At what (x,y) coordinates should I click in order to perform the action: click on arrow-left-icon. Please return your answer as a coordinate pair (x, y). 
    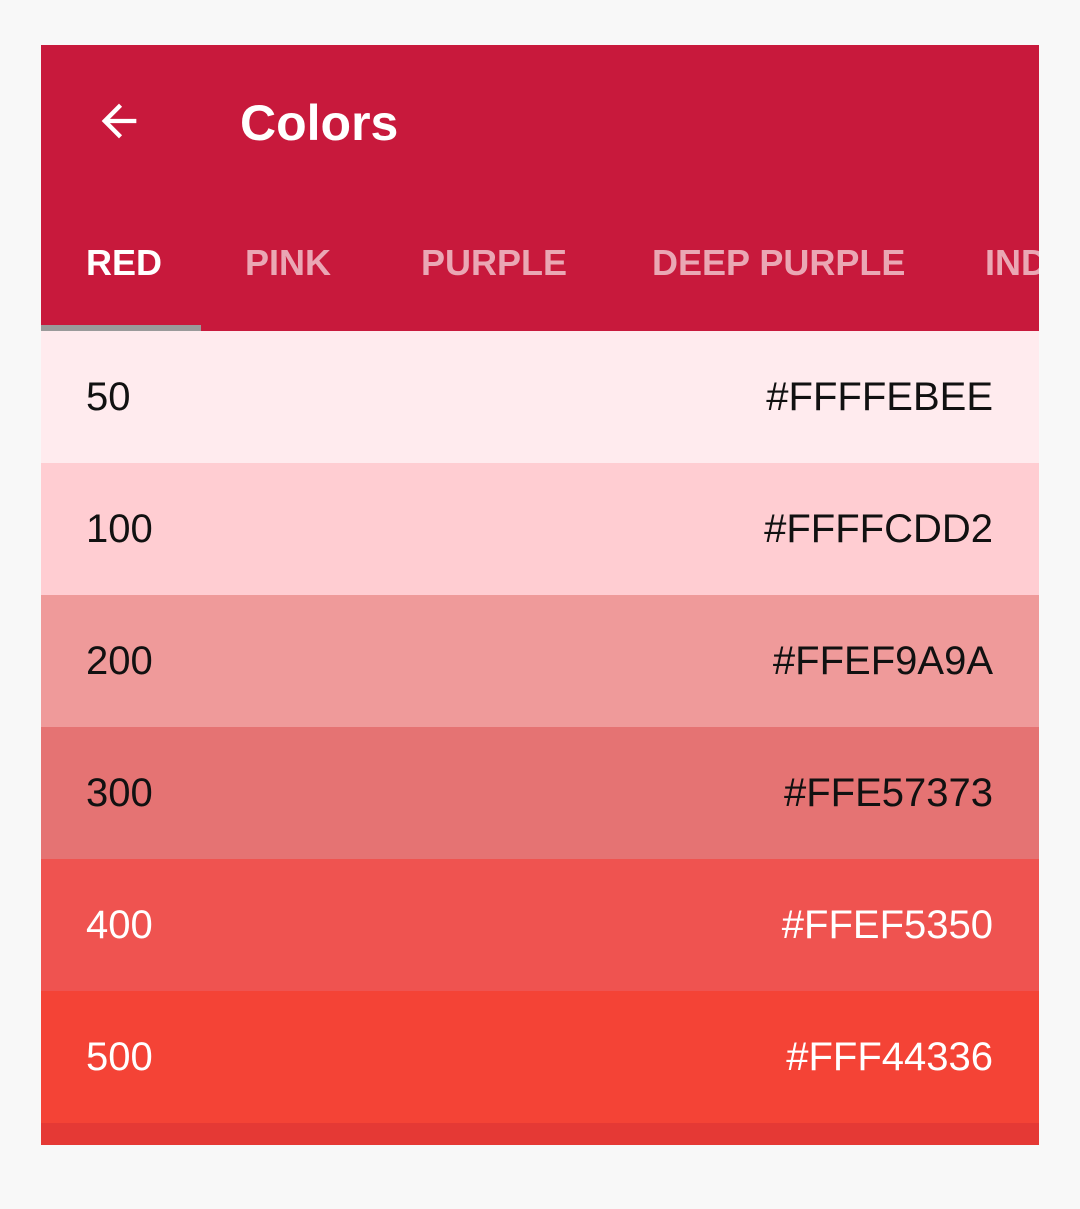
    Looking at the image, I should click on (119, 123).